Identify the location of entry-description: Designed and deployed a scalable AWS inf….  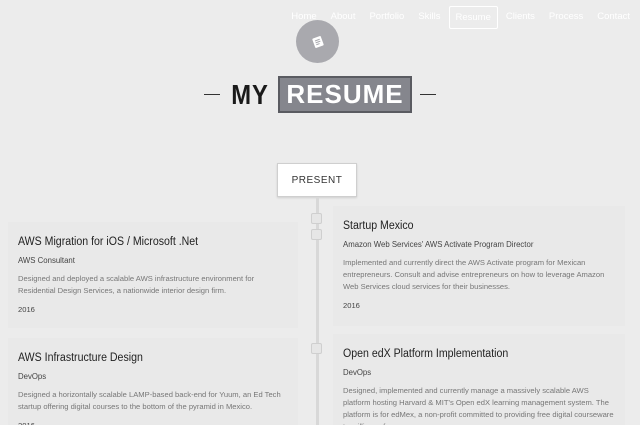
(136, 284).